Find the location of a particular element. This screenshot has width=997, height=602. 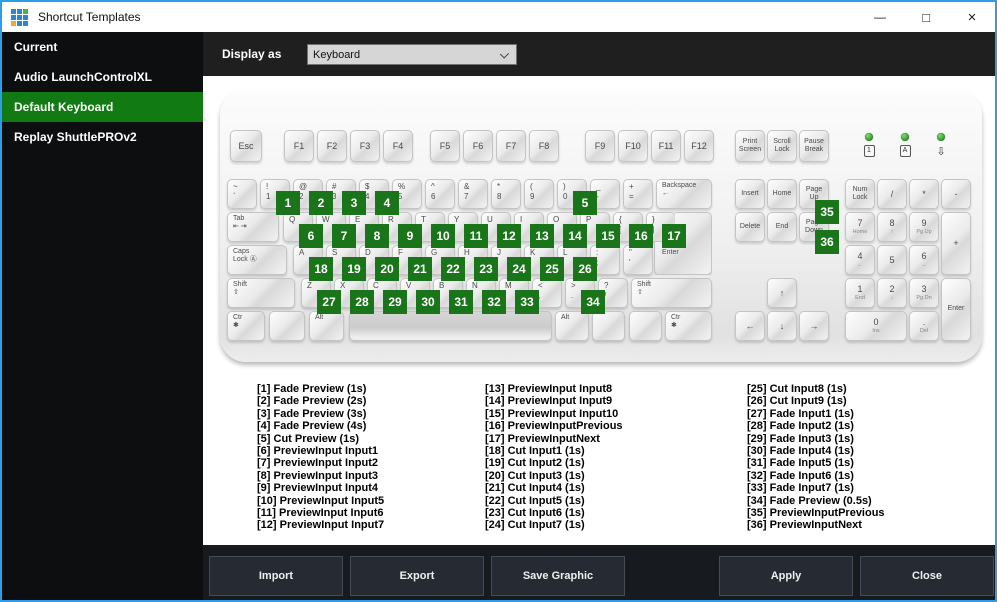

key-numpad-minus: - is located at coordinates (956, 194).